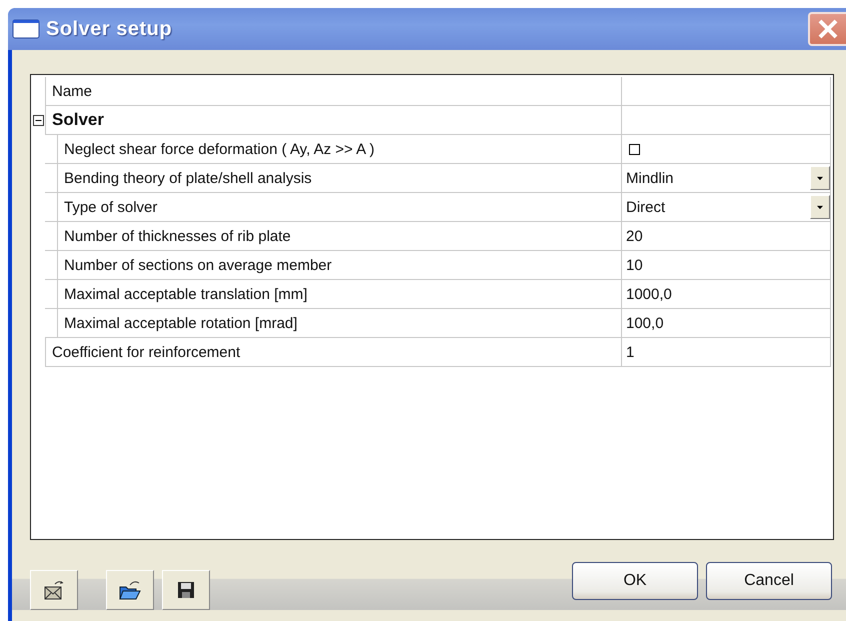 The width and height of the screenshot is (846, 621). Describe the element at coordinates (177, 236) in the screenshot. I see `property-label: Number of thicknesses of rib plate` at that location.